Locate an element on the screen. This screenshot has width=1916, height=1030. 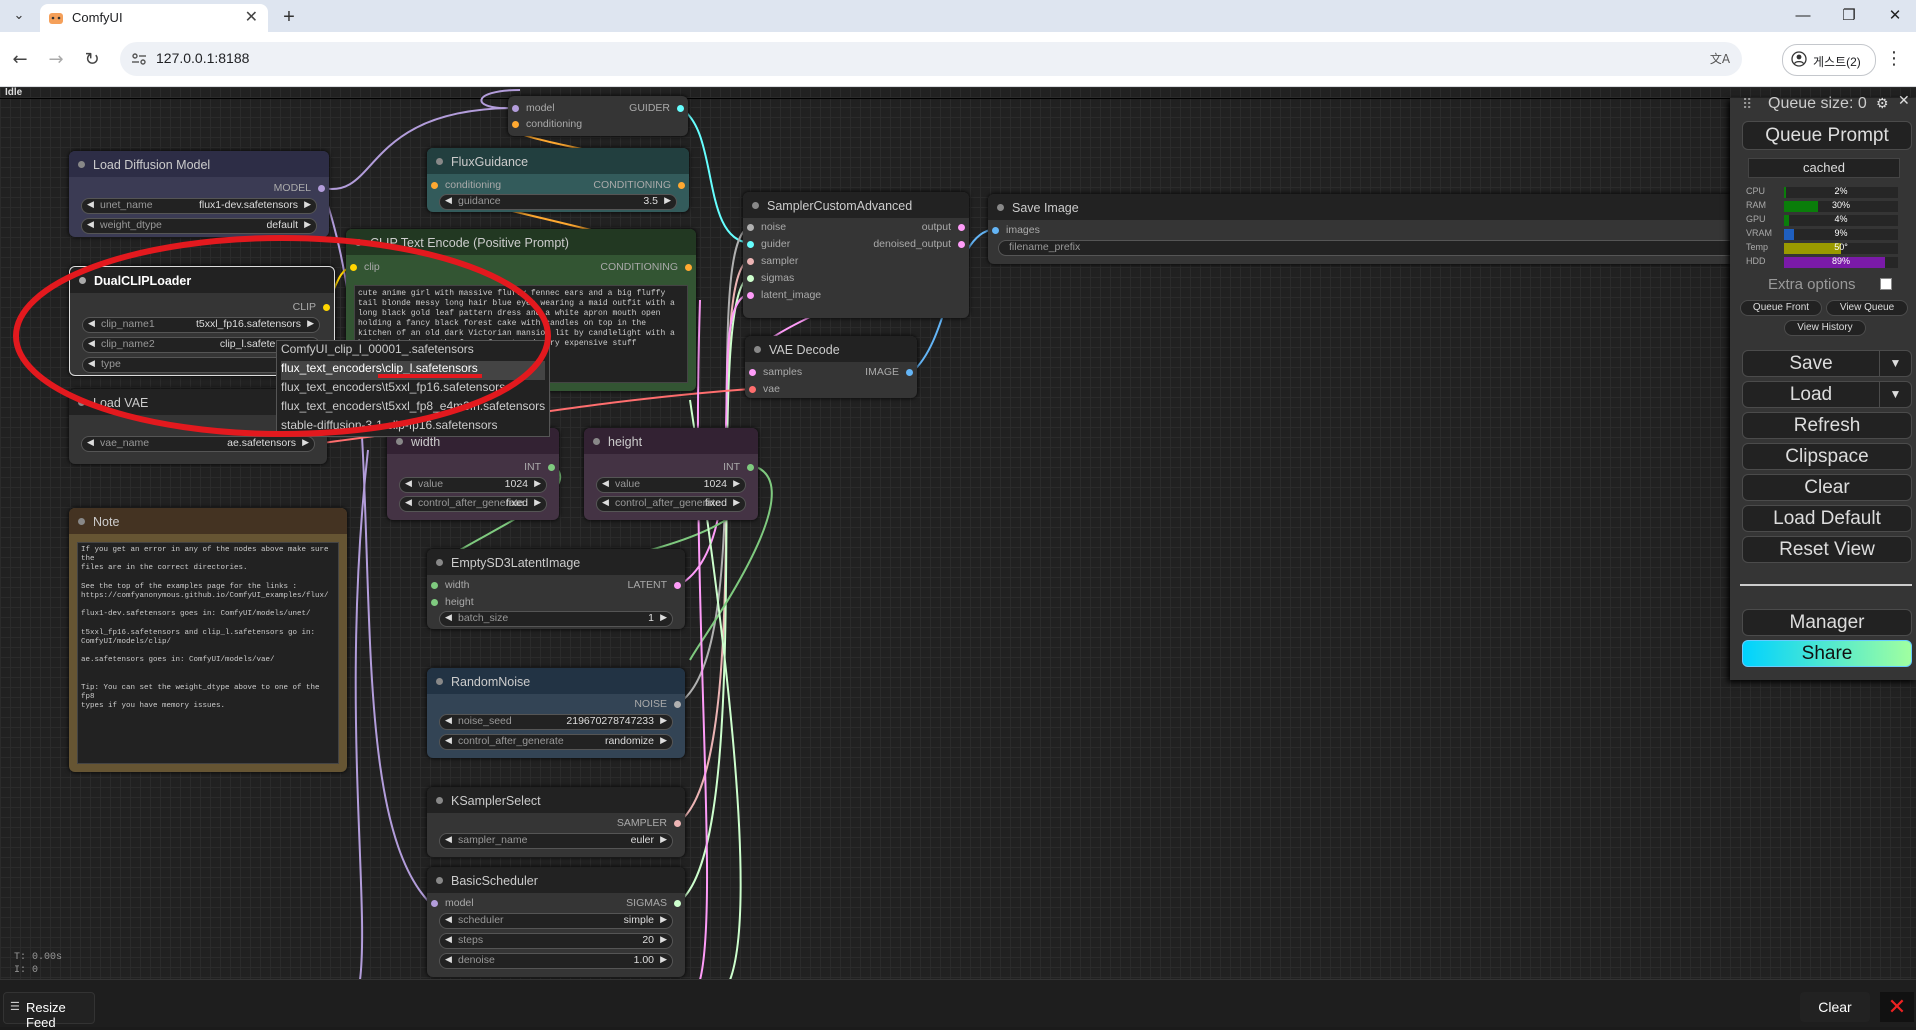
meter-label: RAM is located at coordinates (1756, 205).